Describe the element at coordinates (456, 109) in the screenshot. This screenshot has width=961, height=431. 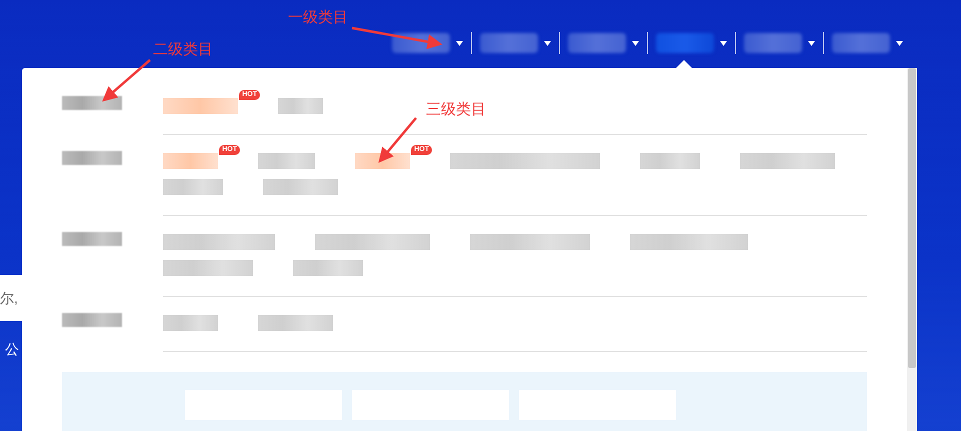
I see `annotation-label: 三级类目` at that location.